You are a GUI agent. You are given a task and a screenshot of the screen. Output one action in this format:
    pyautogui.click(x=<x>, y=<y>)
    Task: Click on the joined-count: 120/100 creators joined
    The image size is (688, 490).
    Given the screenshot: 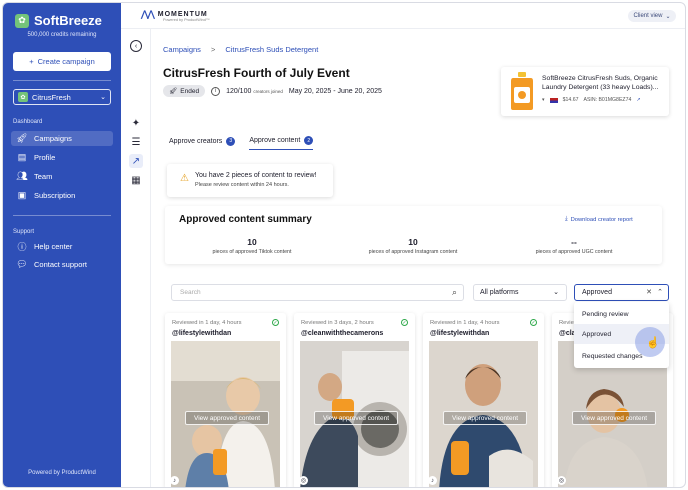 What is the action you would take?
    pyautogui.click(x=254, y=91)
    